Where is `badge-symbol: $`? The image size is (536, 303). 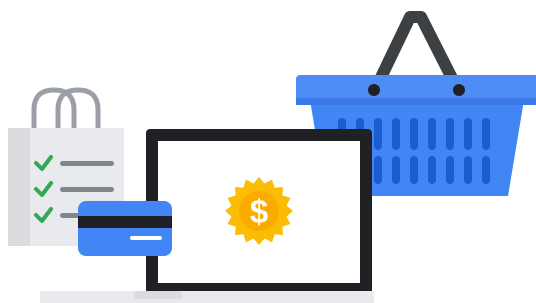 badge-symbol: $ is located at coordinates (259, 211).